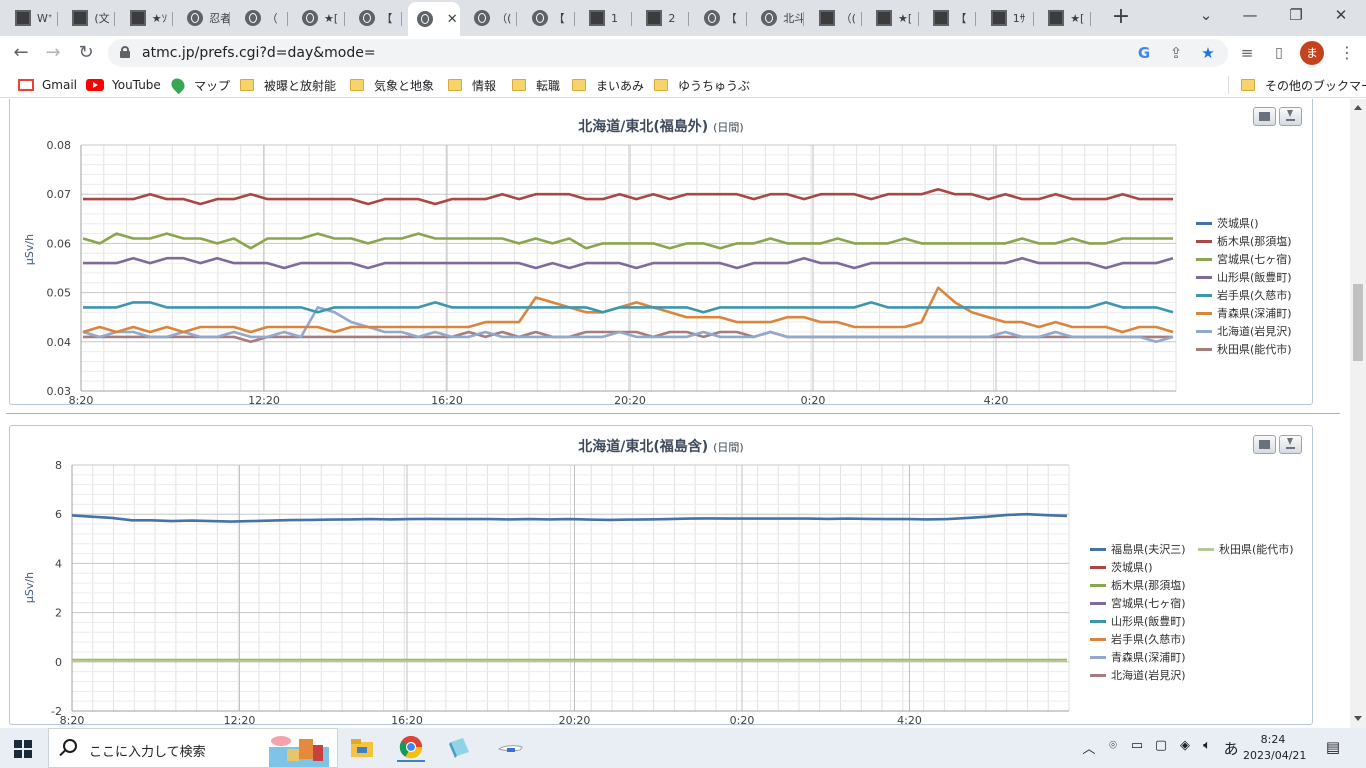  Describe the element at coordinates (411, 748) in the screenshot. I see `chrome-taskbar-icon` at that location.